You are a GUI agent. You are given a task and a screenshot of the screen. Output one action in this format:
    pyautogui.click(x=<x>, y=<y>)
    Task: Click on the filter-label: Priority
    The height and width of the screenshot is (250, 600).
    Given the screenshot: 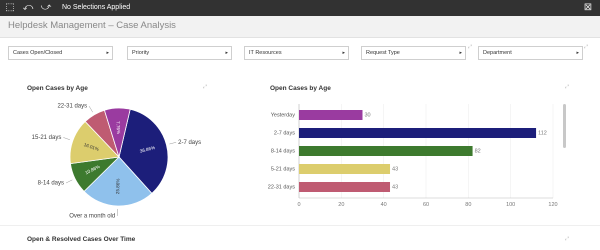 What is the action you would take?
    pyautogui.click(x=141, y=53)
    